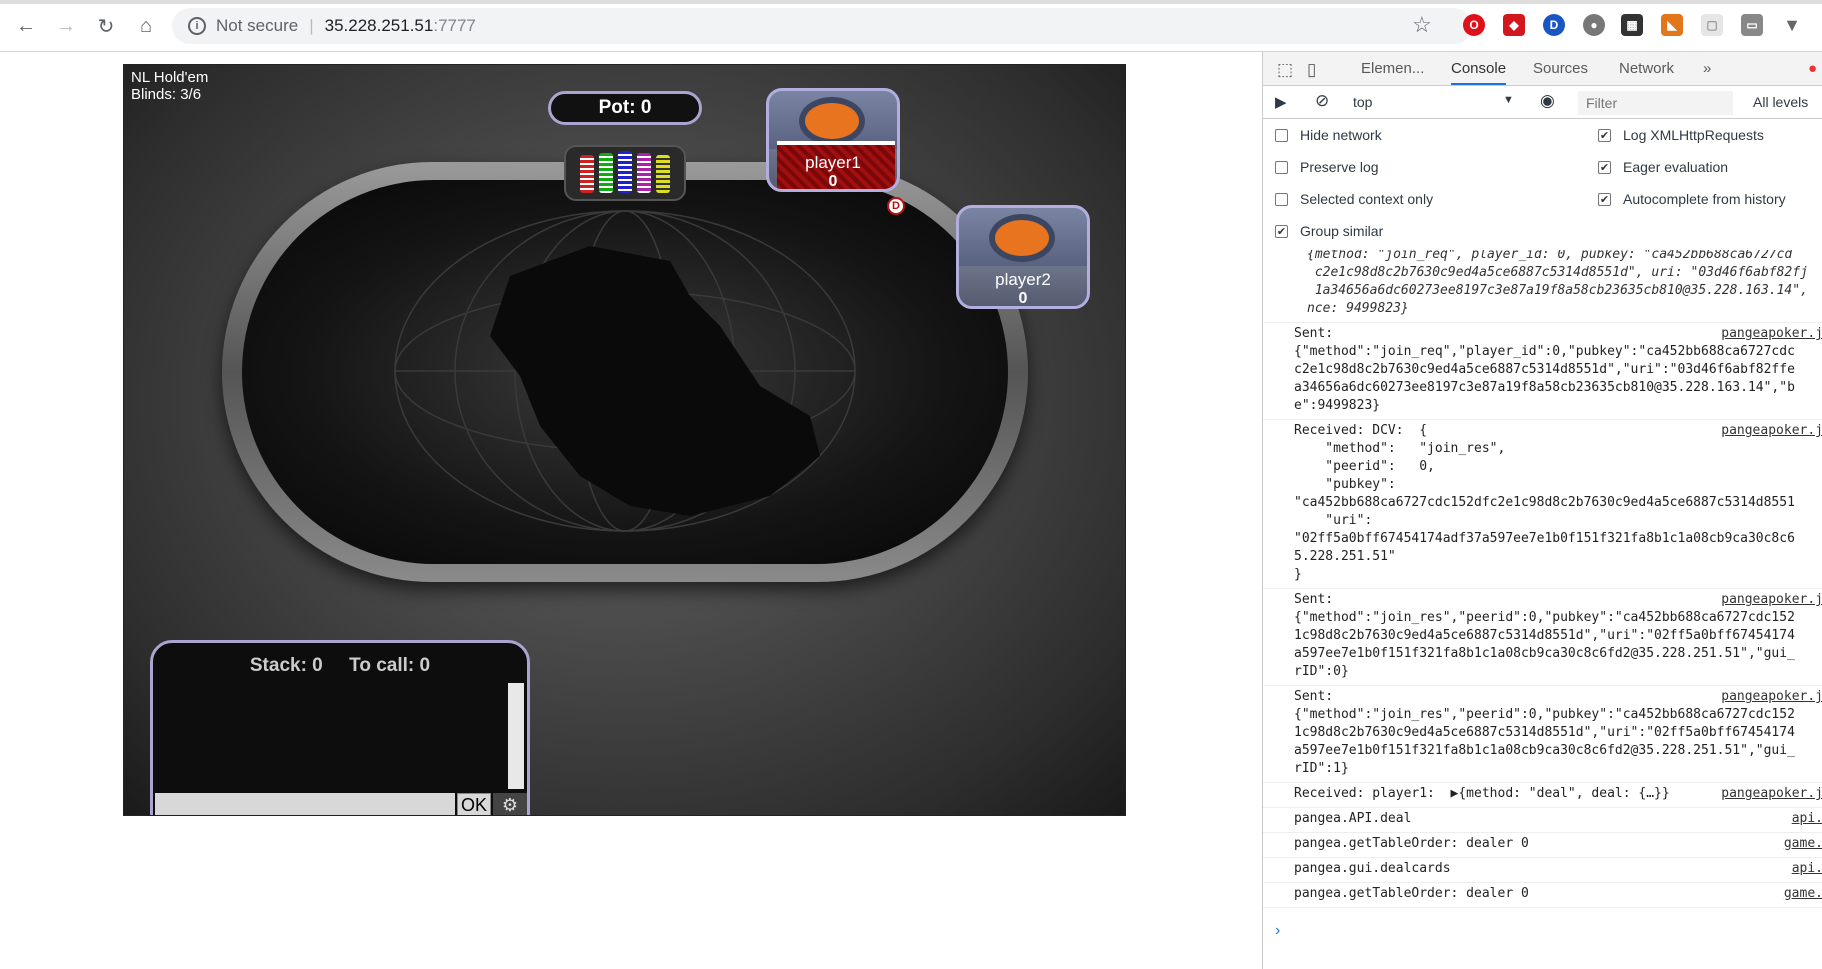  What do you see at coordinates (1277, 931) in the screenshot?
I see `console-prompt: ›` at bounding box center [1277, 931].